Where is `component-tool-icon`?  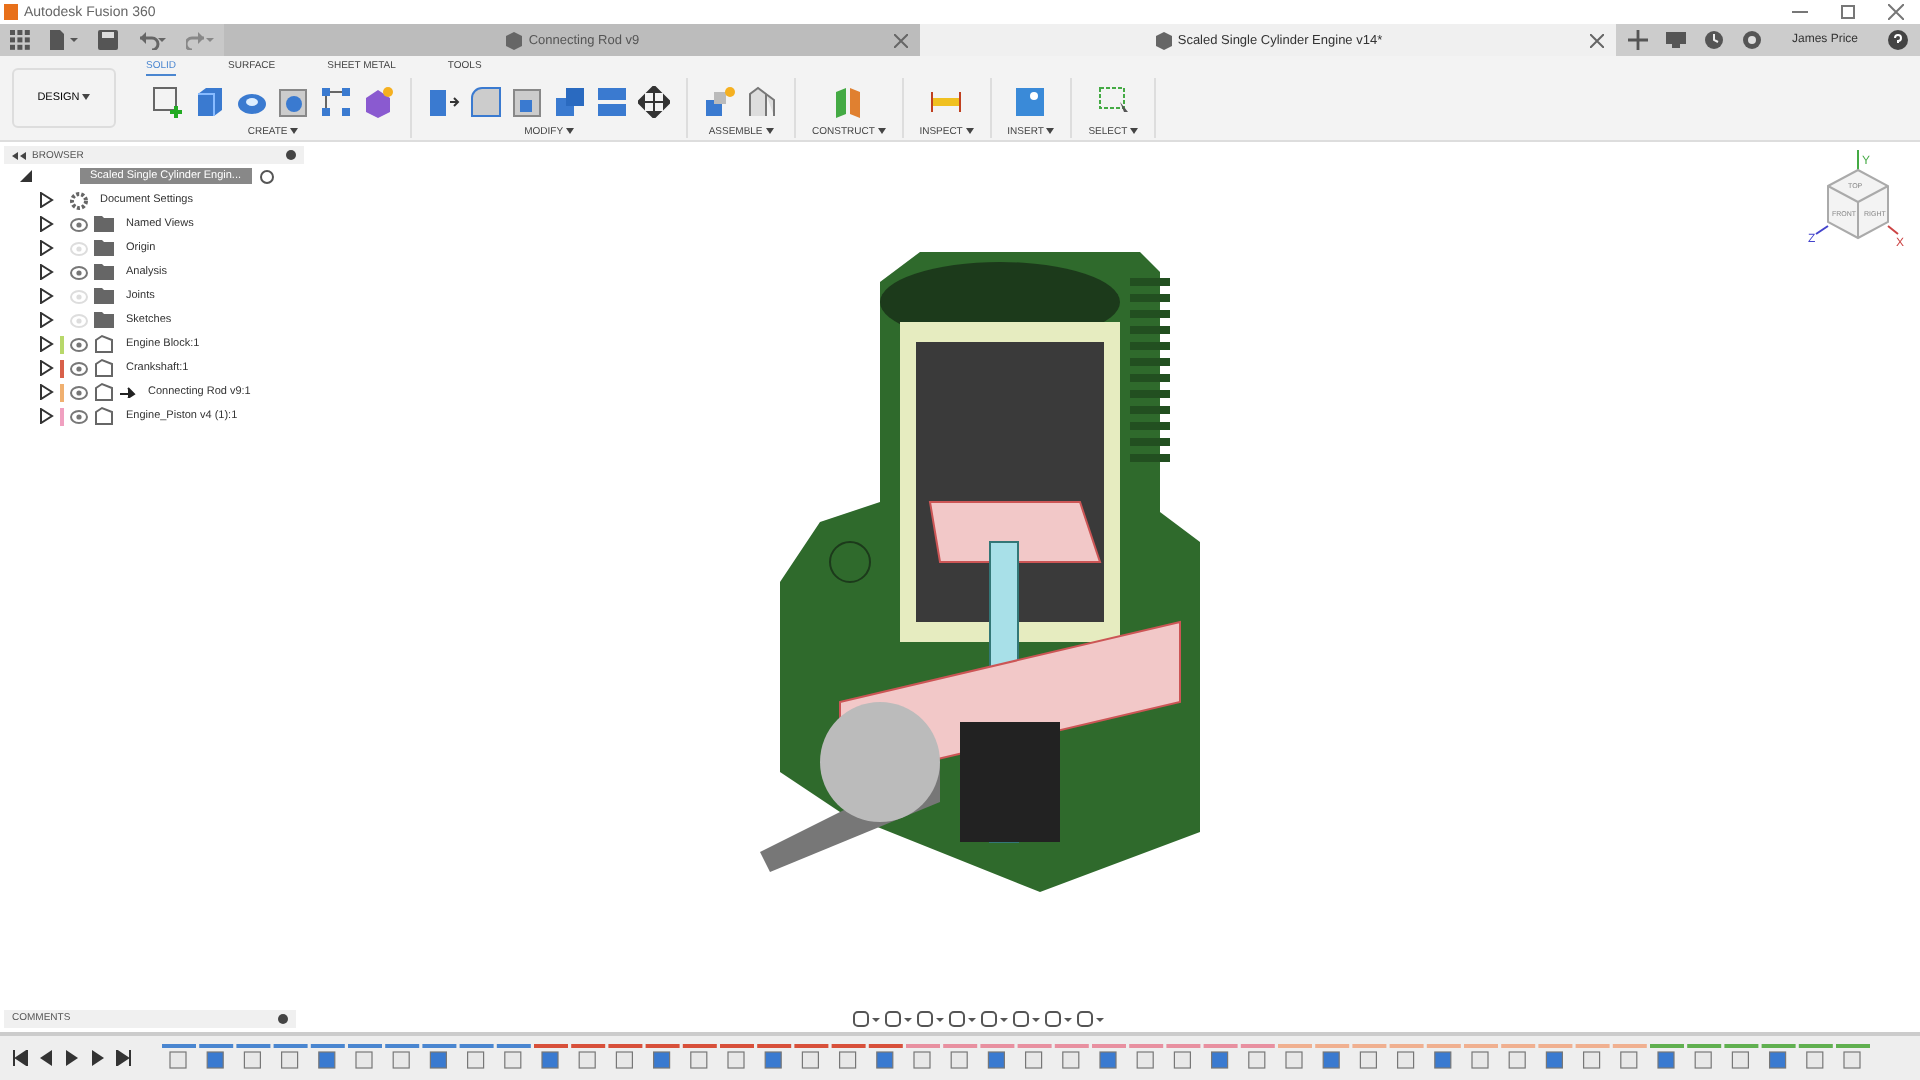 component-tool-icon is located at coordinates (720, 102).